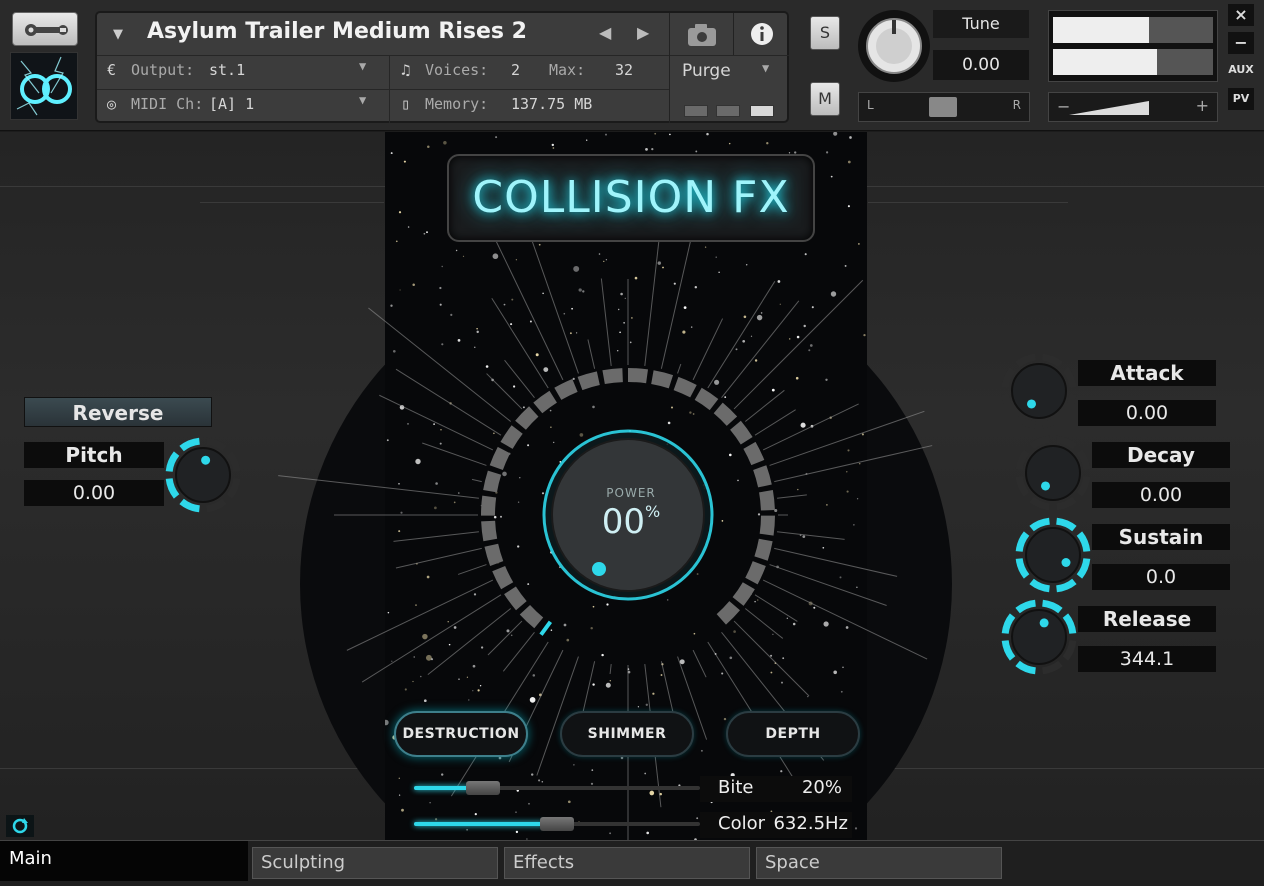  Describe the element at coordinates (1105, 62) in the screenshot. I see `meter-bar-right` at that location.